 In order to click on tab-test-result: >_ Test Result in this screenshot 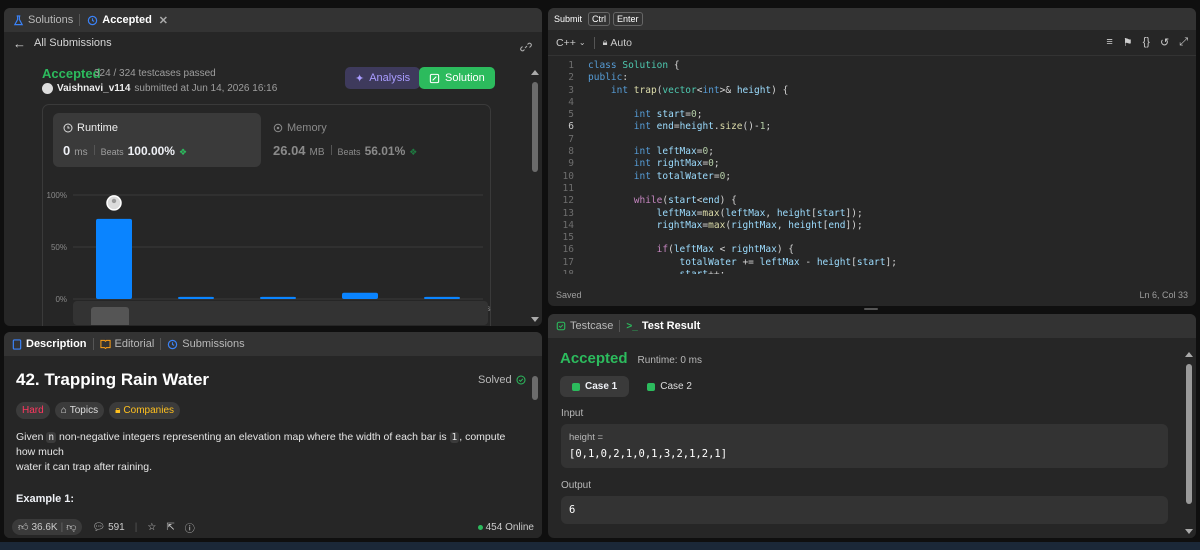, I will do `click(663, 326)`.